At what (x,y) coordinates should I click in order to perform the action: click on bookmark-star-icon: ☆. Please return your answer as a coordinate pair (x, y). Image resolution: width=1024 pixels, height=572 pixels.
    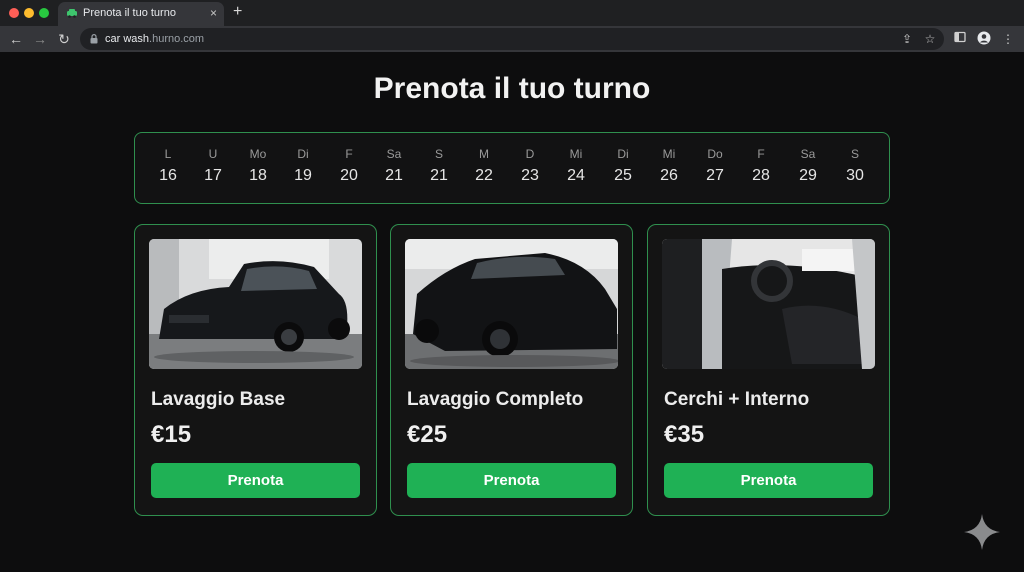
    Looking at the image, I should click on (930, 39).